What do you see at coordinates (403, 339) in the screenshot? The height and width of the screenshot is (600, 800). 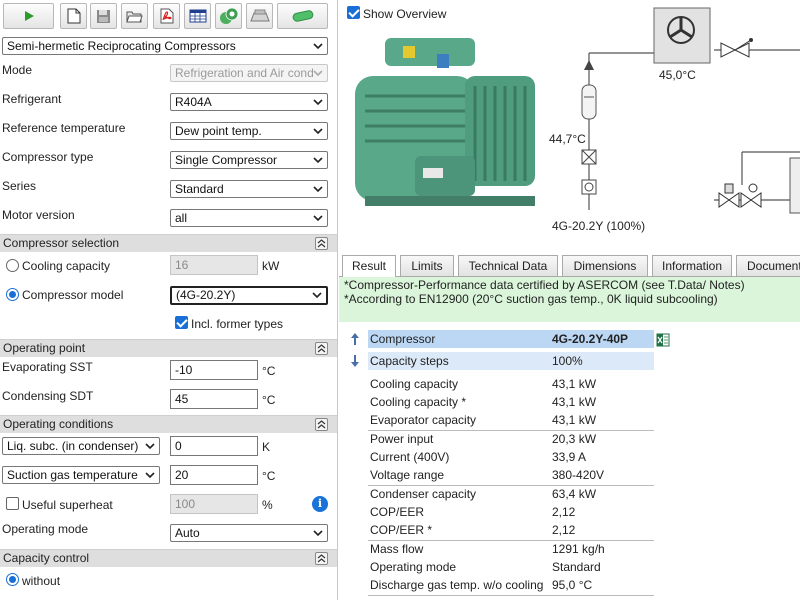 I see `result-label: Compressor` at bounding box center [403, 339].